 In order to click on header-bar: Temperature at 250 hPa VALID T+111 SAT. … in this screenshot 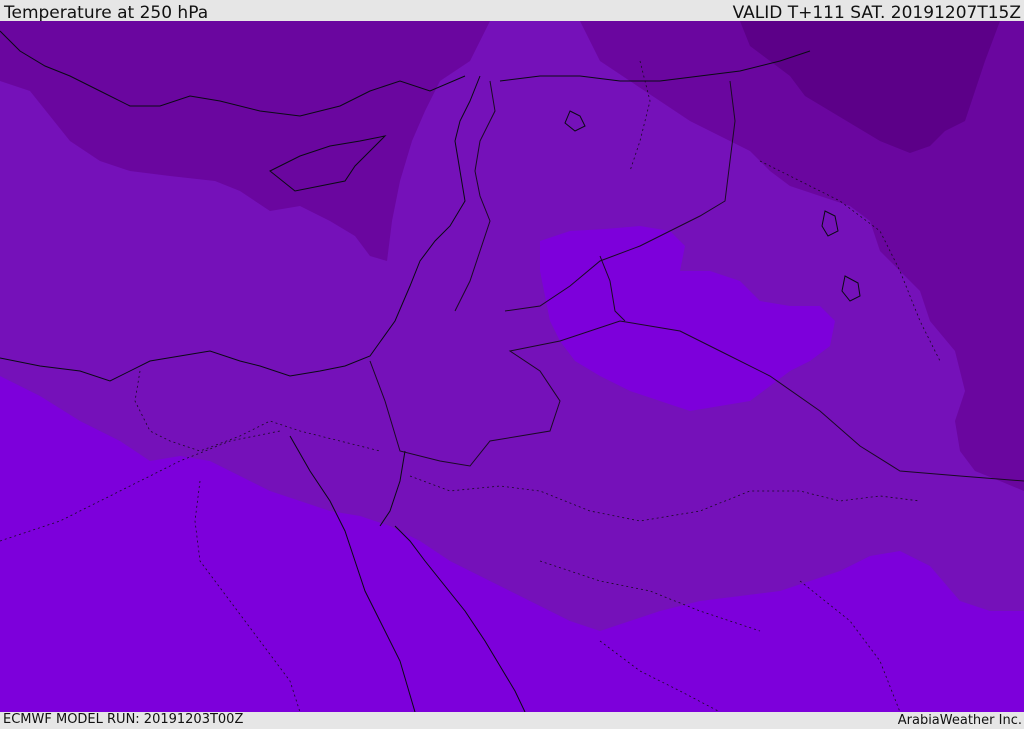, I will do `click(512, 11)`.